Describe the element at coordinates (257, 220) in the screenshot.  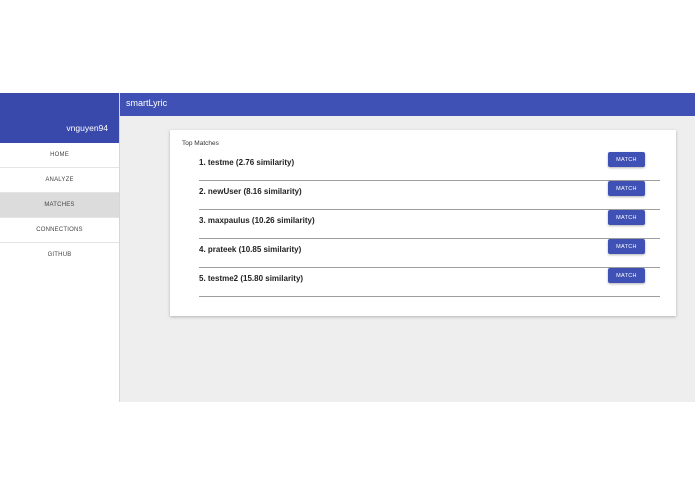
I see `match-text: 3. maxpaulus (10.26 similarity)` at that location.